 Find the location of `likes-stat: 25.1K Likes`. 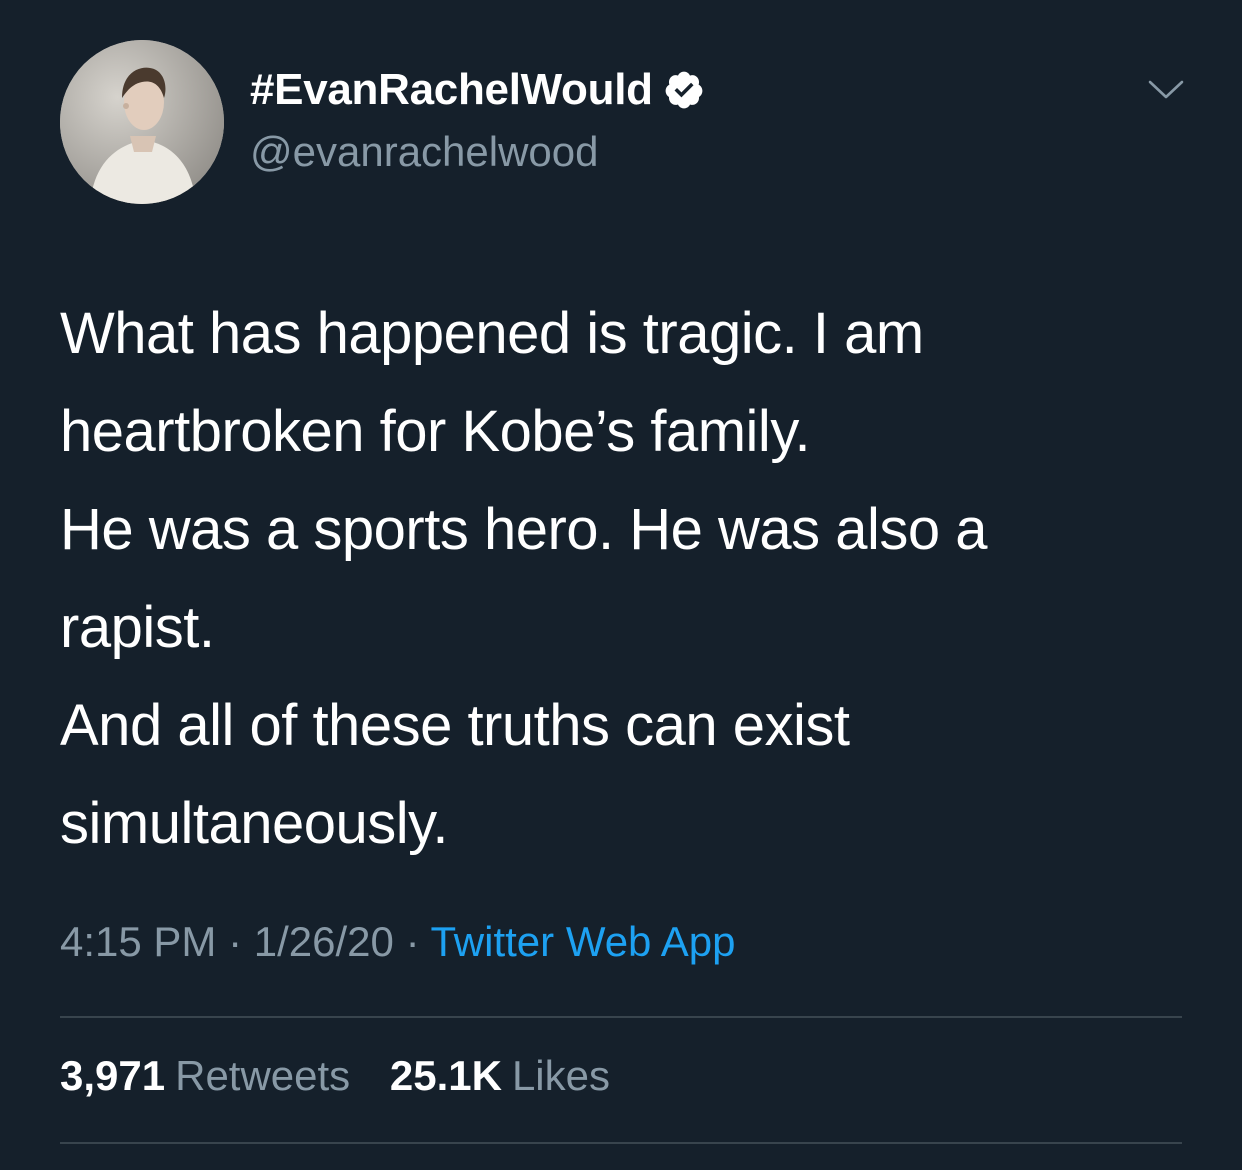

likes-stat: 25.1K Likes is located at coordinates (500, 1076).